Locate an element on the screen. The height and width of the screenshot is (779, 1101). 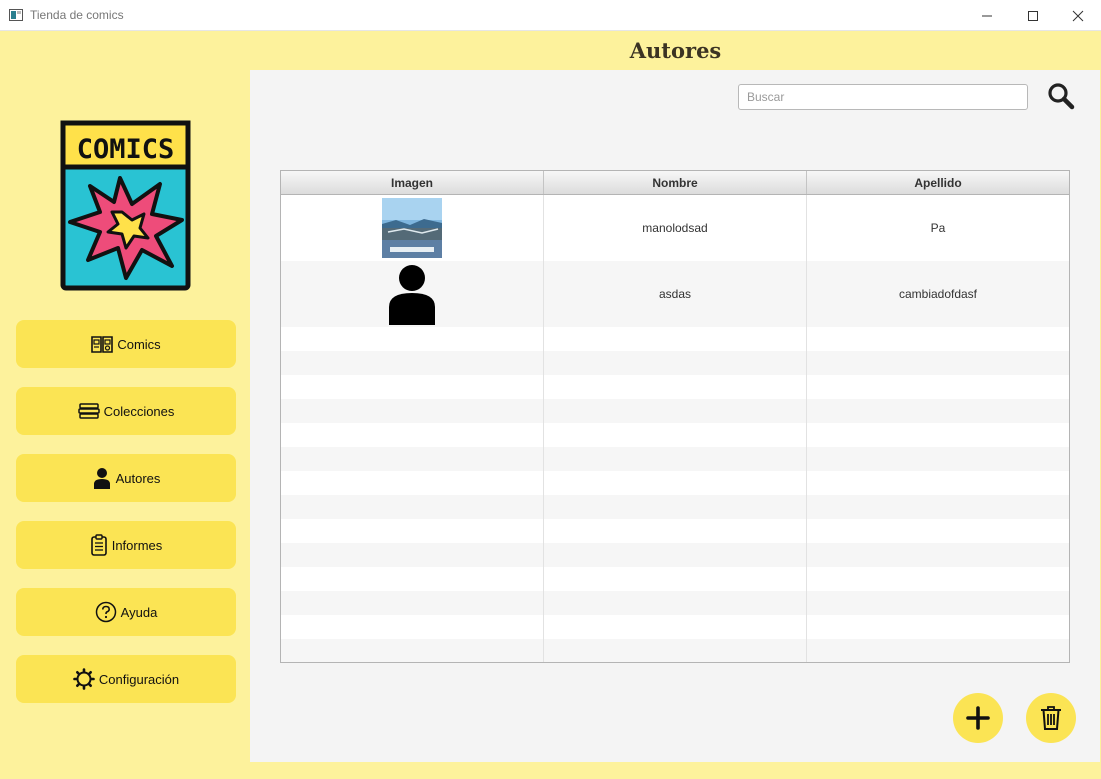
minimize-icon is located at coordinates (987, 15).